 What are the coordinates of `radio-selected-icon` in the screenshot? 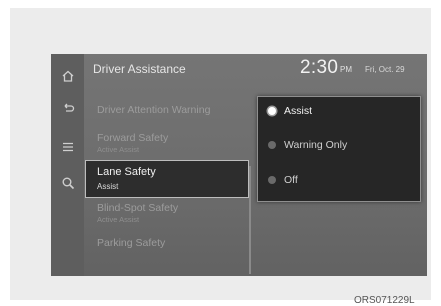 It's located at (272, 111).